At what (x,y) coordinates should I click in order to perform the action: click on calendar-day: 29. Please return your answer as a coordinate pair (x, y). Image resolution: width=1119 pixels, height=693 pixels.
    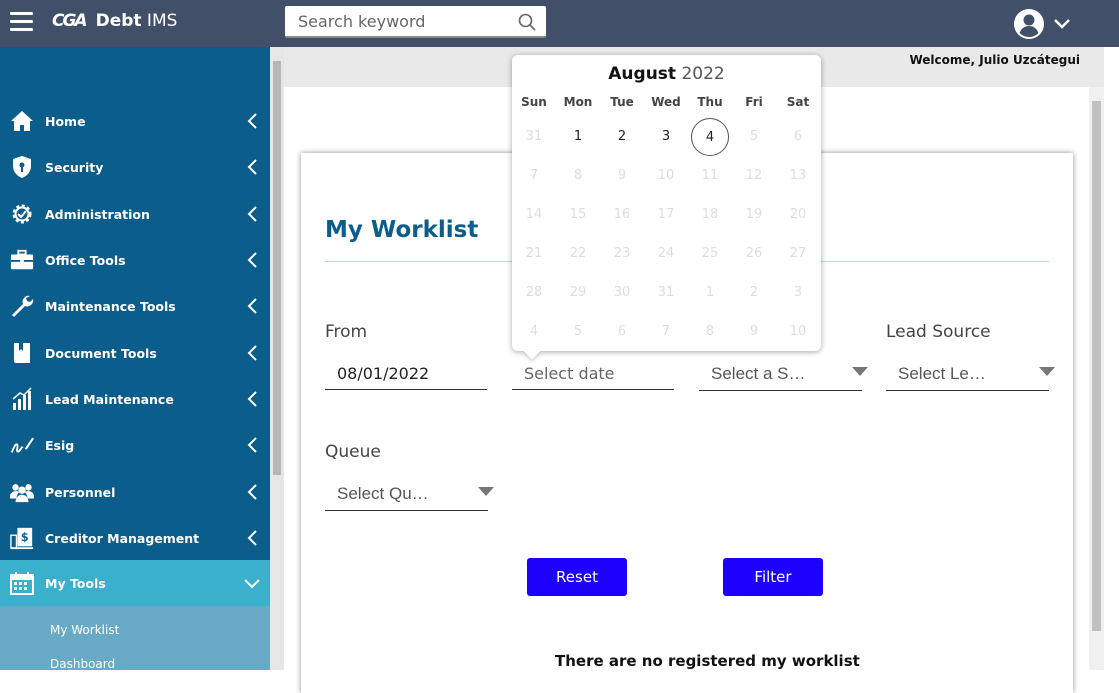
    Looking at the image, I should click on (578, 292).